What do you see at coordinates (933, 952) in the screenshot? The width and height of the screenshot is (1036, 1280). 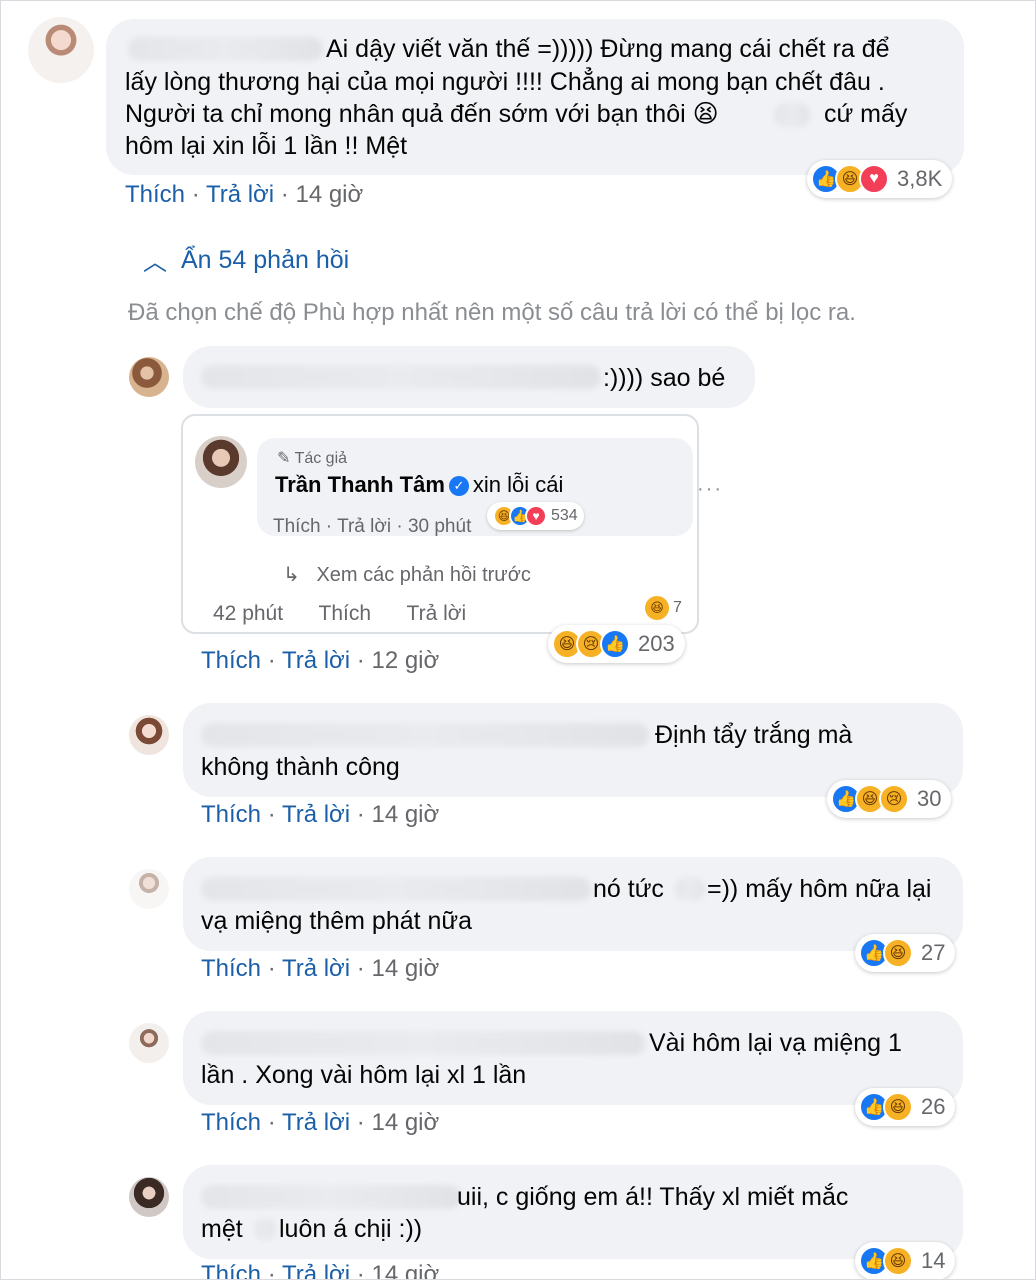 I see `reaction-count: 27` at bounding box center [933, 952].